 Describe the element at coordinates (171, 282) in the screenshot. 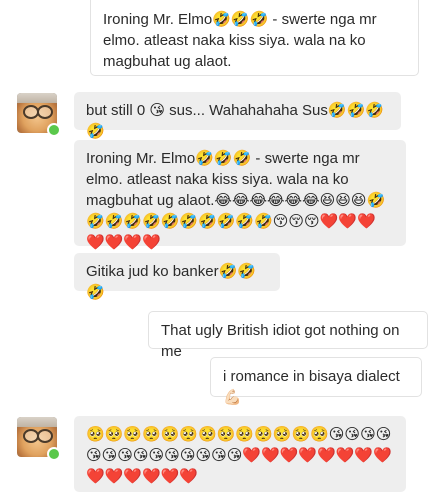

I see `message-text: Gitika jud ko banker🤣🤣🤣` at that location.